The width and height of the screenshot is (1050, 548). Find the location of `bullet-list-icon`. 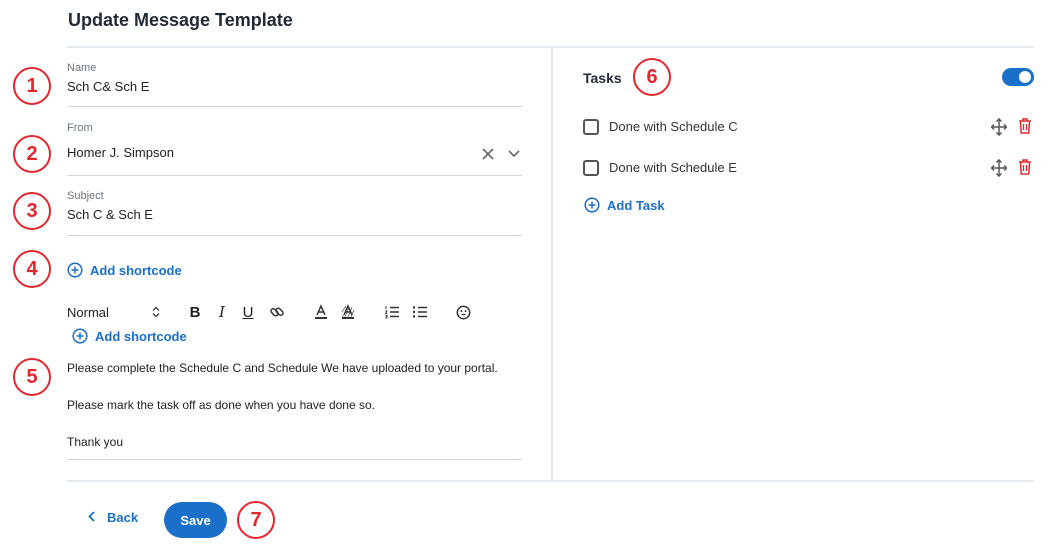

bullet-list-icon is located at coordinates (420, 312).